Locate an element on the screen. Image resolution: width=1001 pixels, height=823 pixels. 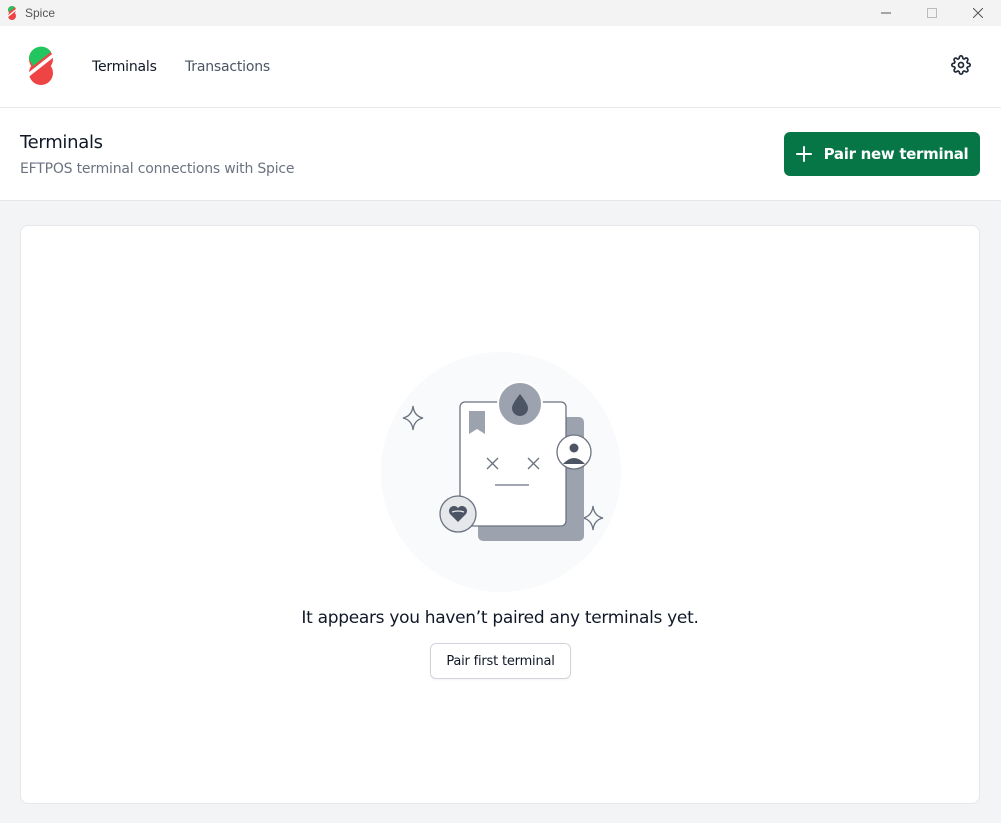
gear-icon is located at coordinates (961, 65).